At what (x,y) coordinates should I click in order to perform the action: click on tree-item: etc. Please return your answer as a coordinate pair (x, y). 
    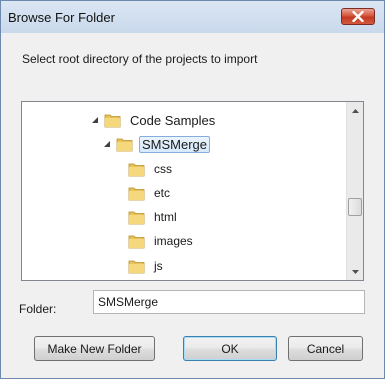
    Looking at the image, I should click on (150, 193).